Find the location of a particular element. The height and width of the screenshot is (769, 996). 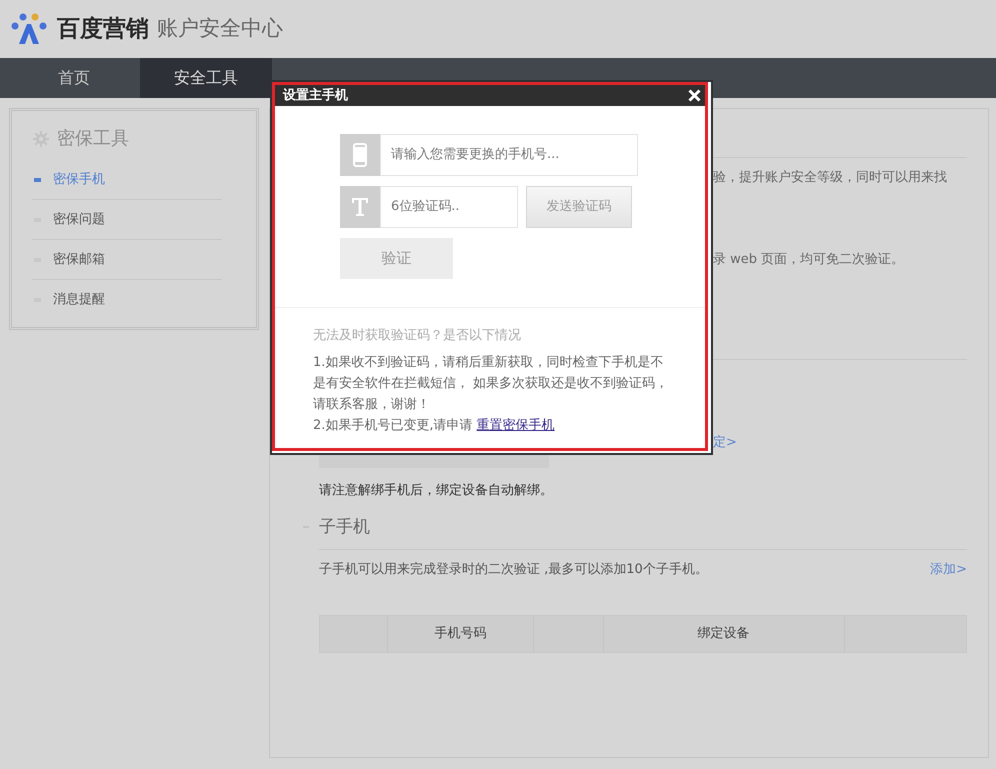

help-text: 1.如果收不到验证码，请稍后重新获取，同时检查下手机是不是有安全软件在拦截短信， 如果多次获取还是收不到验证码，请联系客服，谢谢！ is located at coordinates (491, 384).